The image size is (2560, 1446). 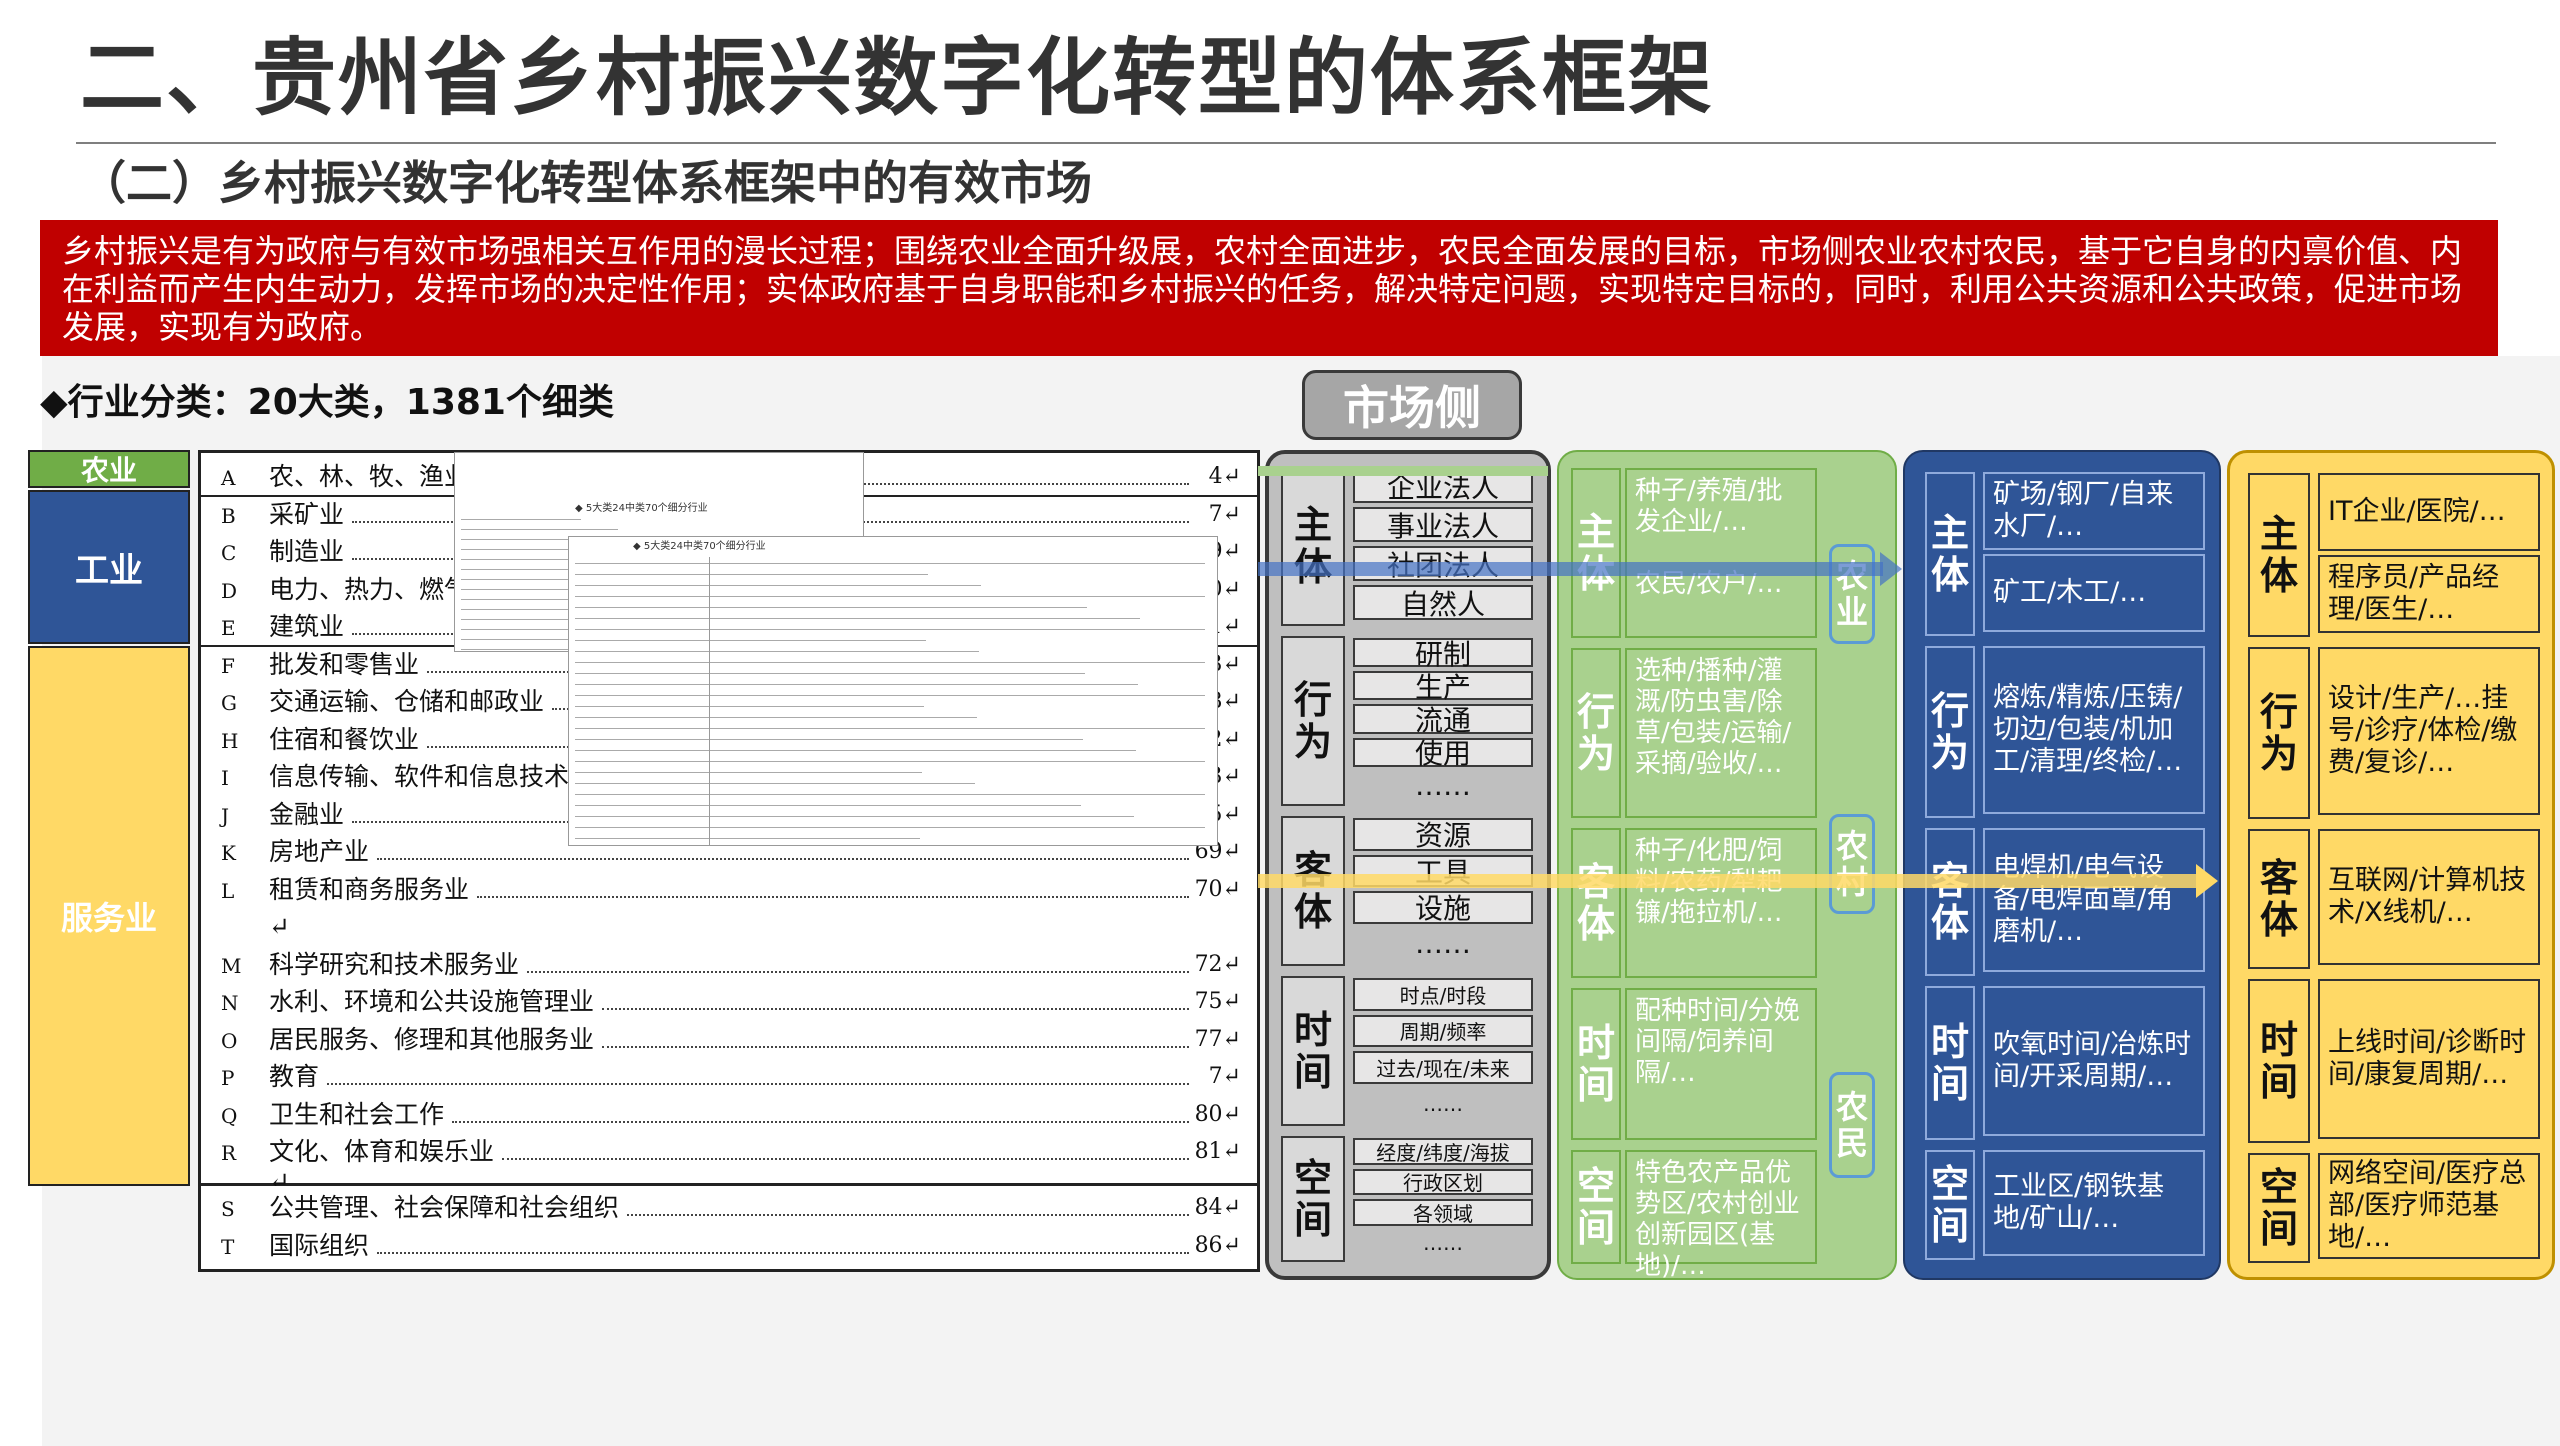 What do you see at coordinates (1217, 889) in the screenshot?
I see `industry-page: 70↵` at bounding box center [1217, 889].